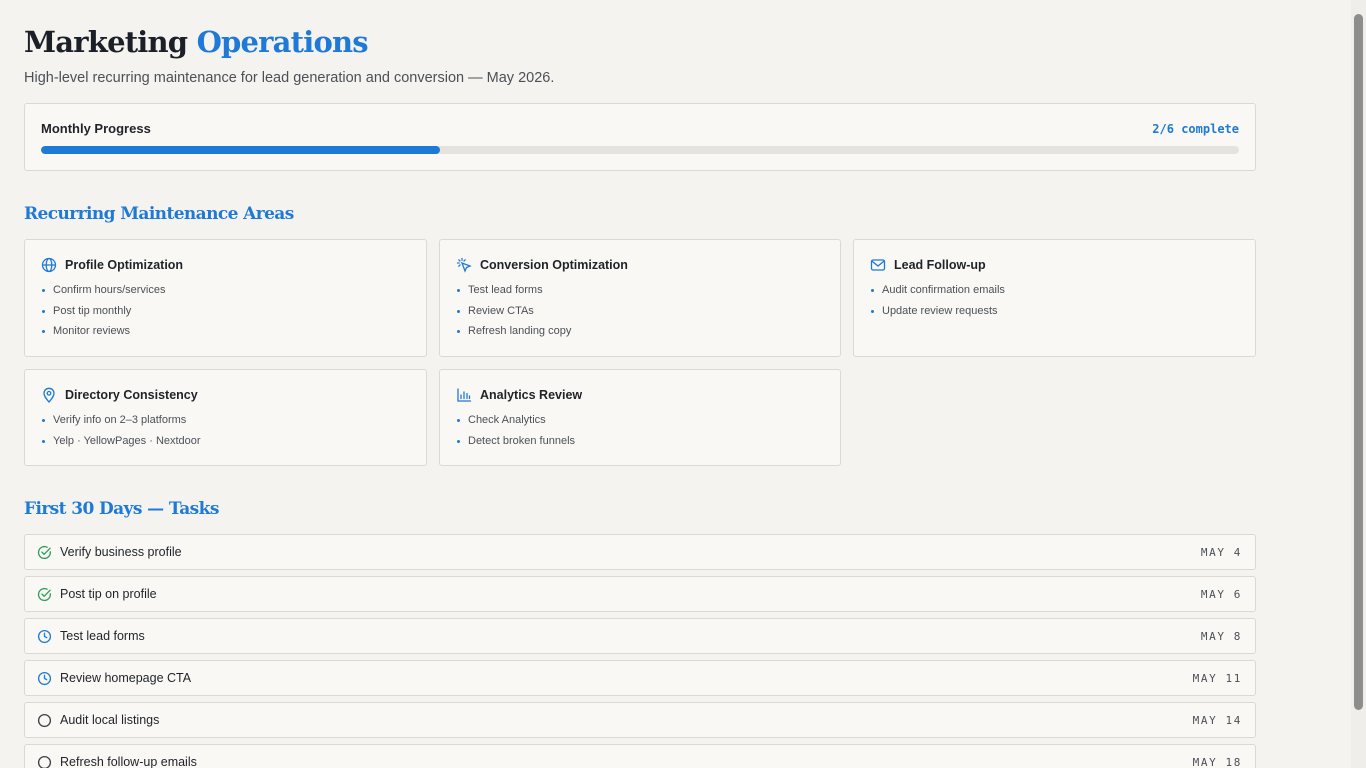  I want to click on card-item: Verify info on 2–3 platforms, so click(225, 422).